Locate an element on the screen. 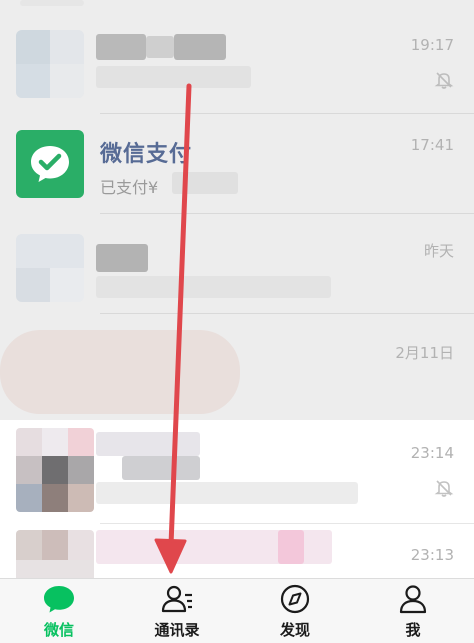 Image resolution: width=474 pixels, height=643 pixels. wechat-pay-logo is located at coordinates (50, 164).